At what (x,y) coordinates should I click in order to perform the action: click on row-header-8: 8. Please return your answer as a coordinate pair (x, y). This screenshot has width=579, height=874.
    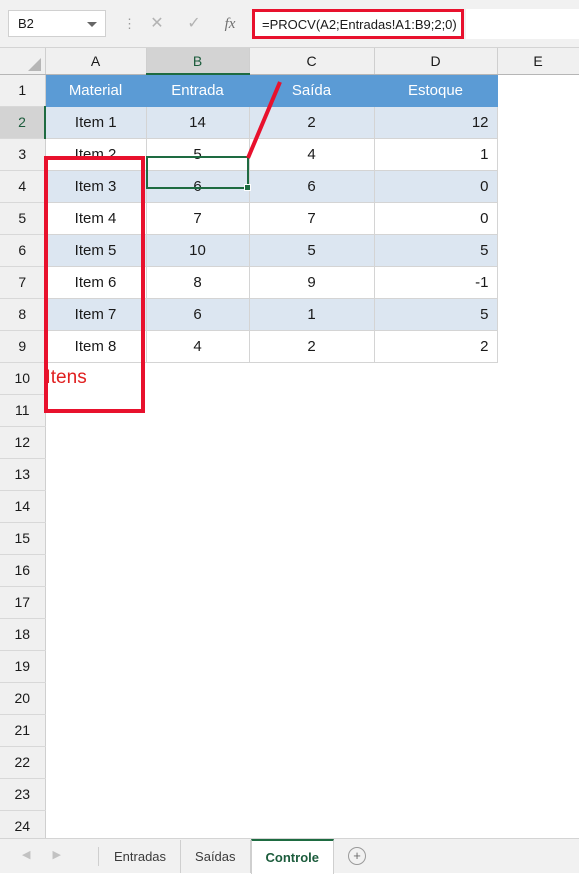
    Looking at the image, I should click on (23, 314).